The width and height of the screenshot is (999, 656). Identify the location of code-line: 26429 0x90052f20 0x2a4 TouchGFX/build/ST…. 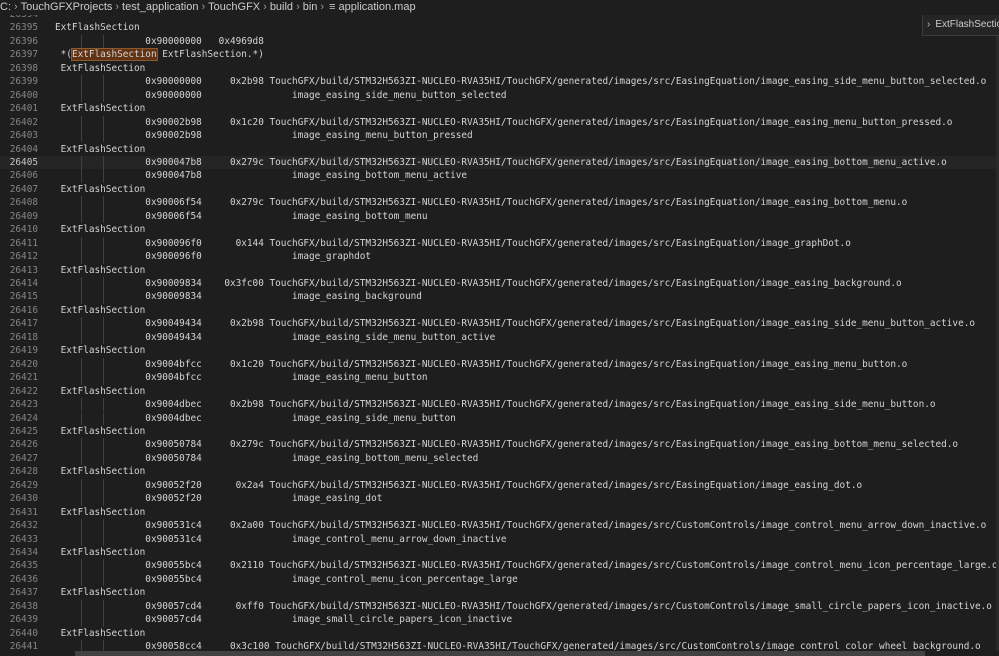
(499, 485).